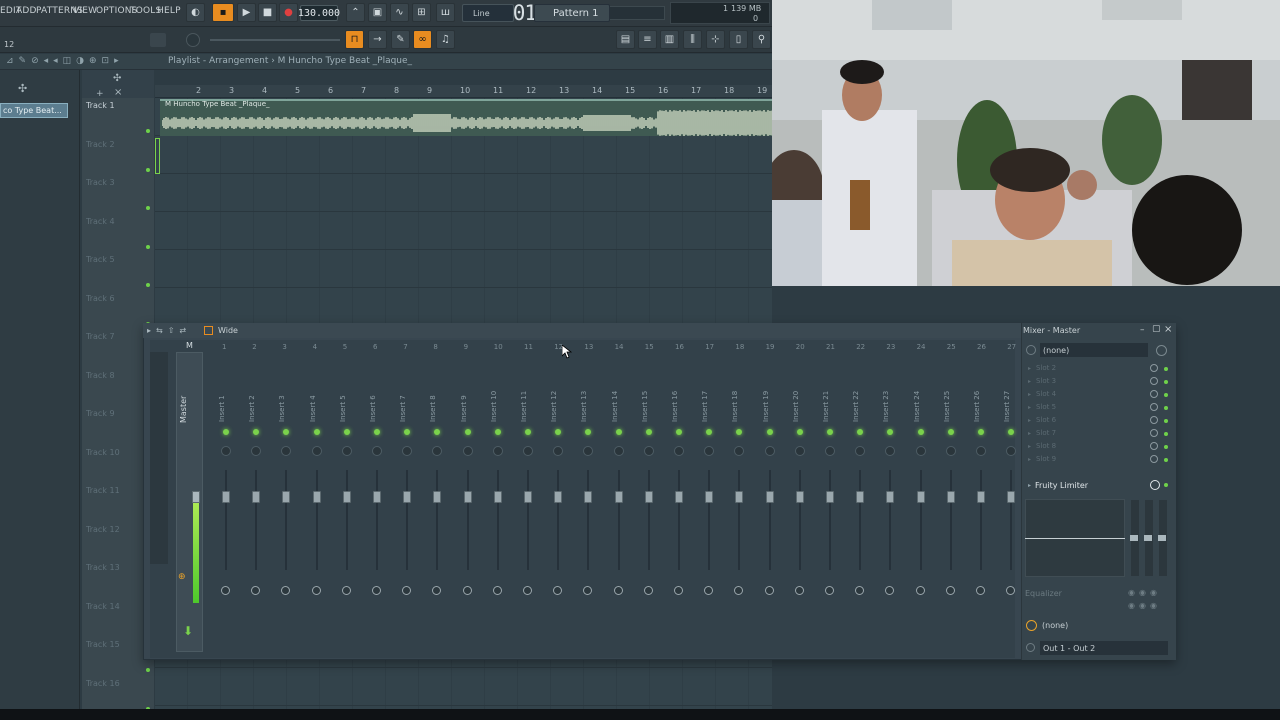 The height and width of the screenshot is (720, 1280). What do you see at coordinates (377, 39) in the screenshot?
I see `arrow-icon: →` at bounding box center [377, 39].